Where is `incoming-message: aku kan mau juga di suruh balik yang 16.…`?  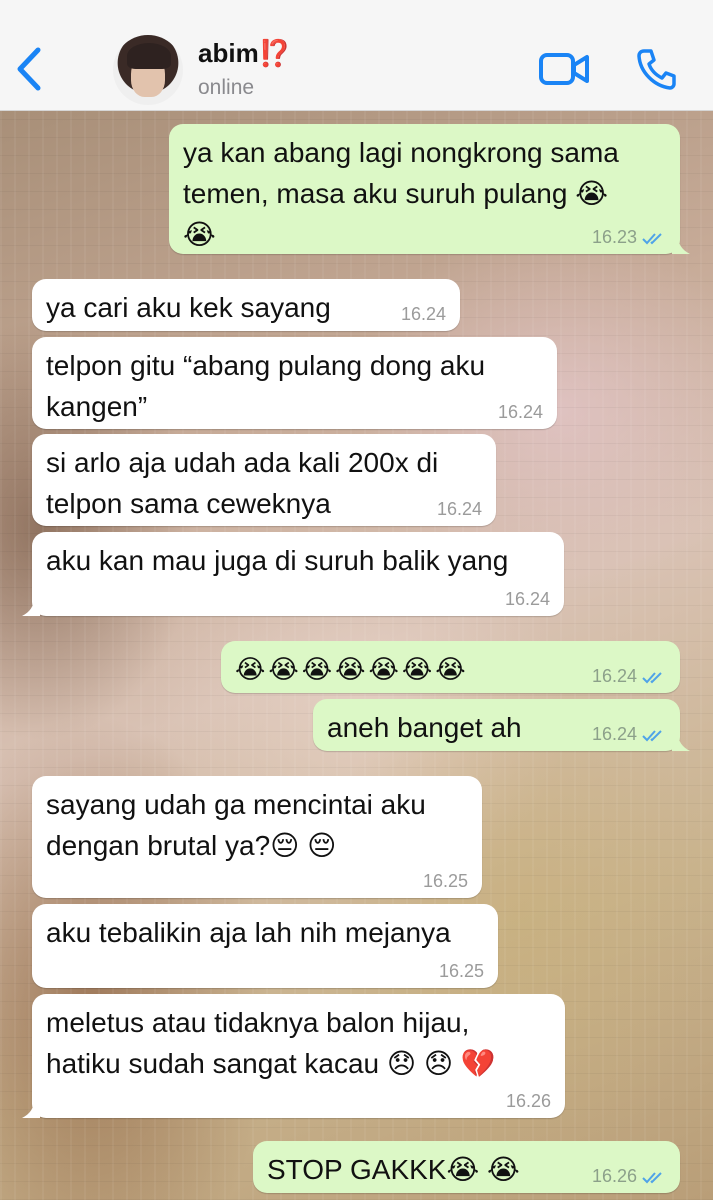
incoming-message: aku kan mau juga di suruh balik yang 16.… is located at coordinates (293, 574).